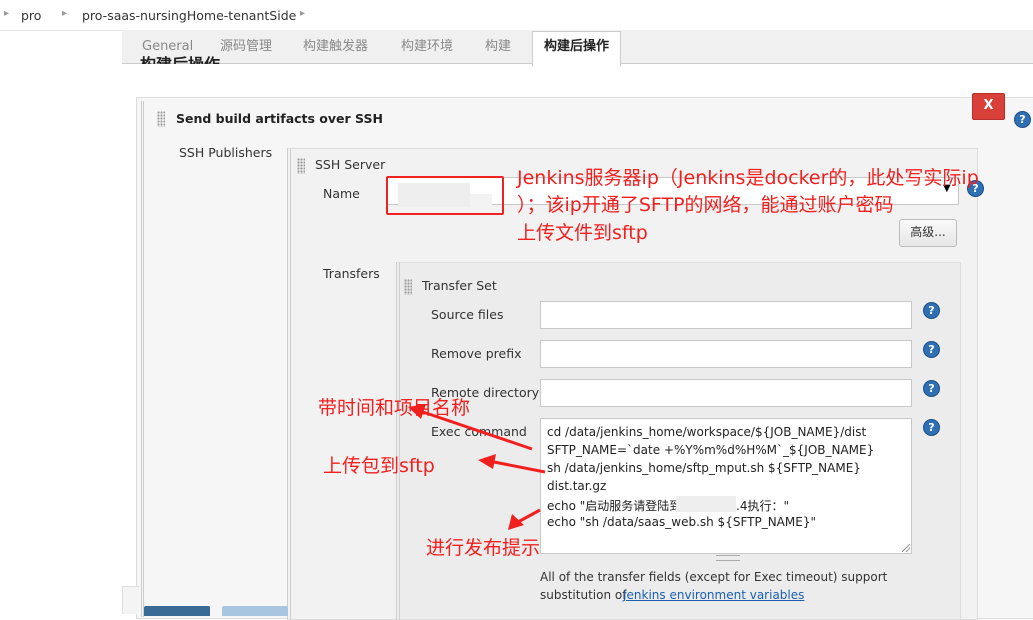 This screenshot has width=1033, height=620. Describe the element at coordinates (470, 427) in the screenshot. I see `arrow-to-date-line` at that location.